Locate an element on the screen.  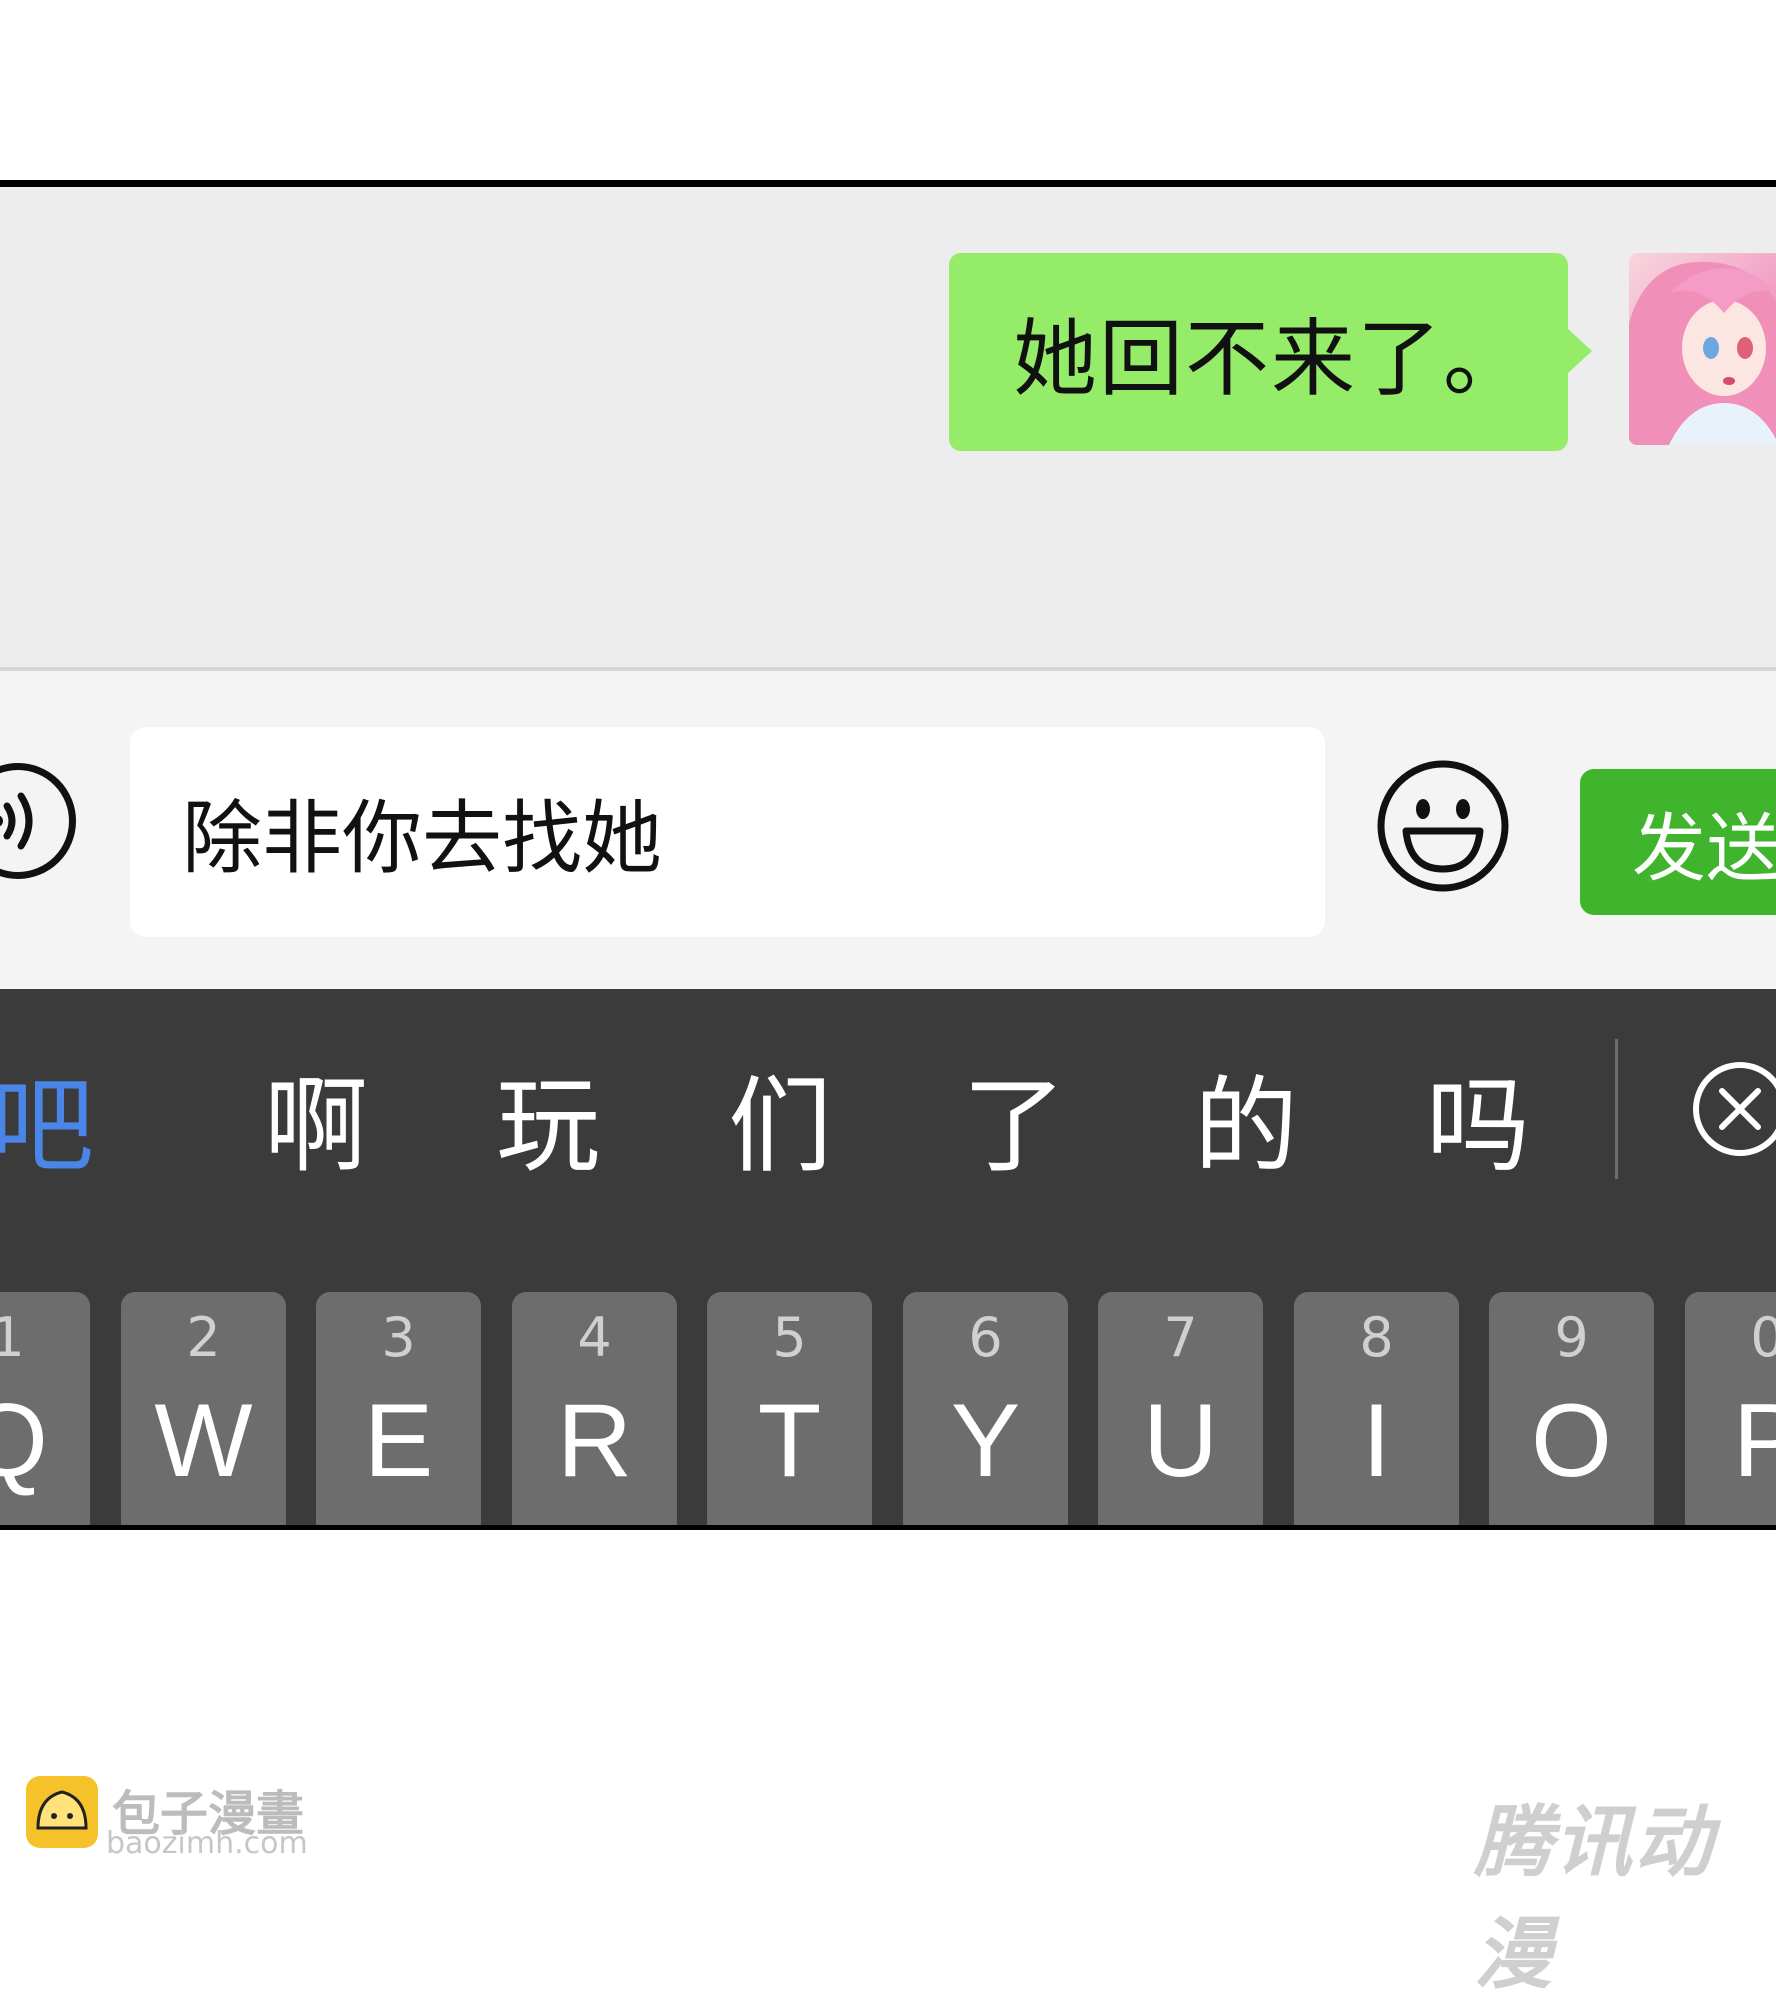
key-number: 0 is located at coordinates (1730, 1337).